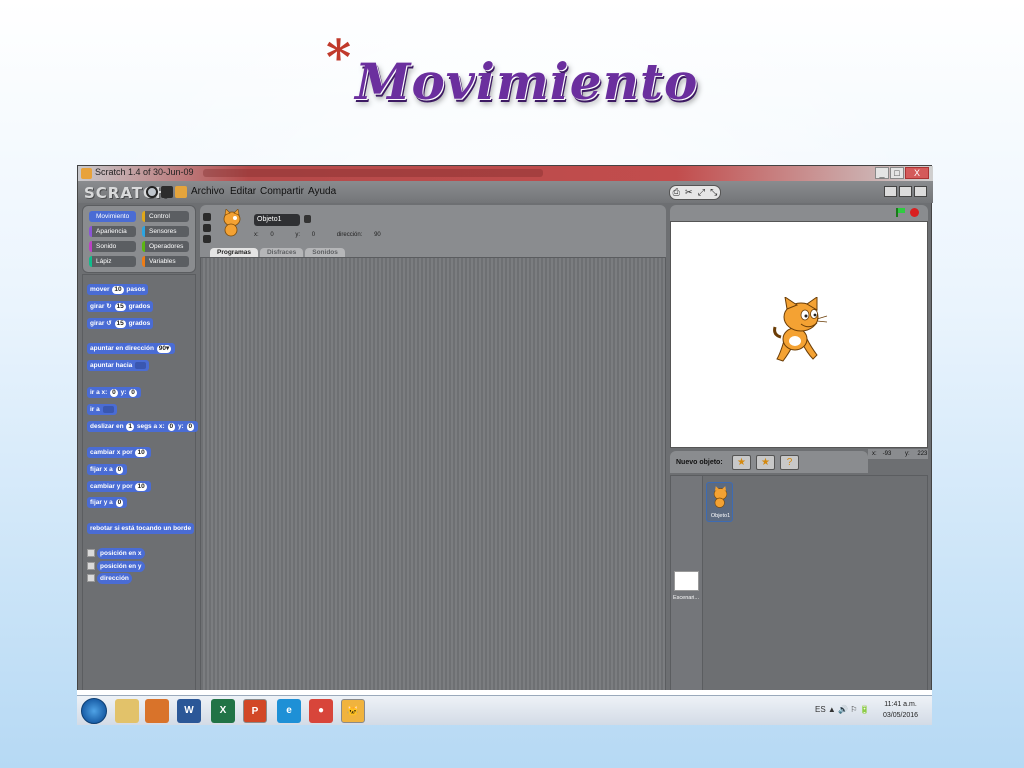 The height and width of the screenshot is (768, 1024). I want to click on checkbox-direccion, so click(91, 578).